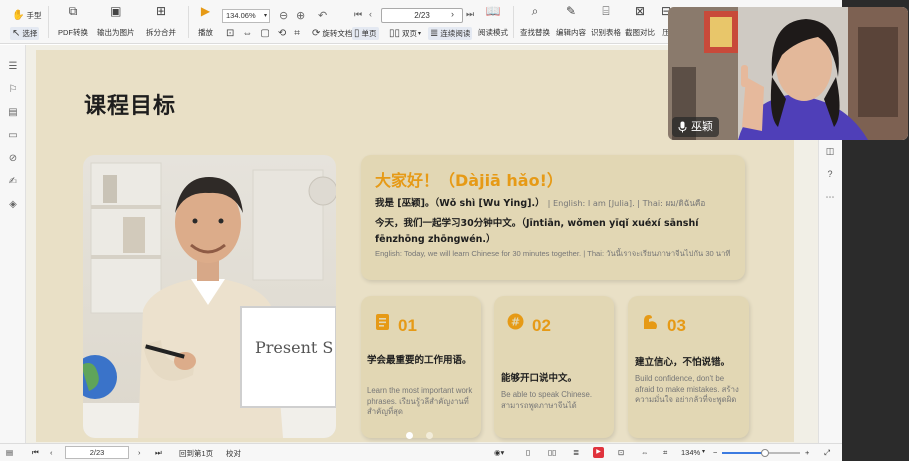 The width and height of the screenshot is (909, 461). Describe the element at coordinates (300, 15) in the screenshot. I see `zoom-in-icon: ⊕` at that location.